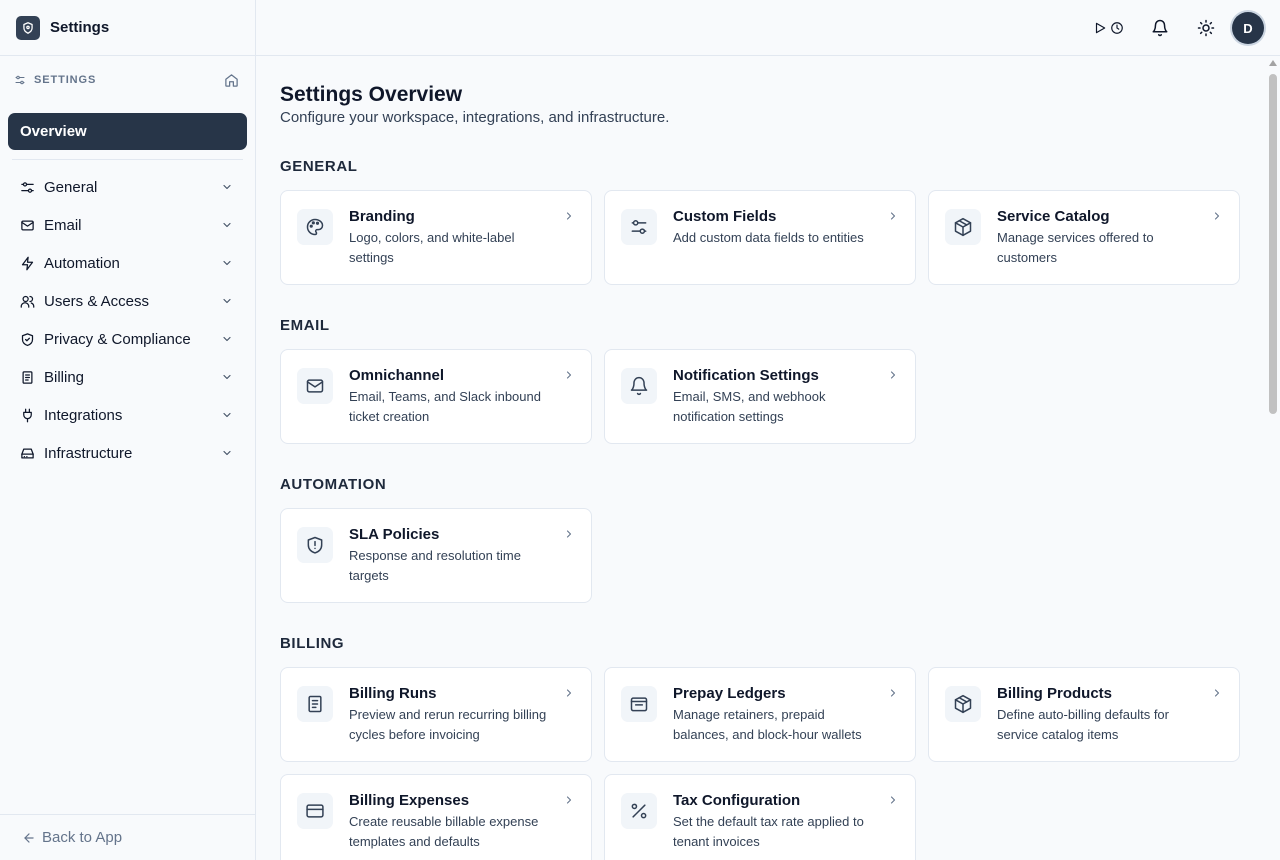  What do you see at coordinates (88, 453) in the screenshot?
I see `sidebar-item-label: Infrastructure` at bounding box center [88, 453].